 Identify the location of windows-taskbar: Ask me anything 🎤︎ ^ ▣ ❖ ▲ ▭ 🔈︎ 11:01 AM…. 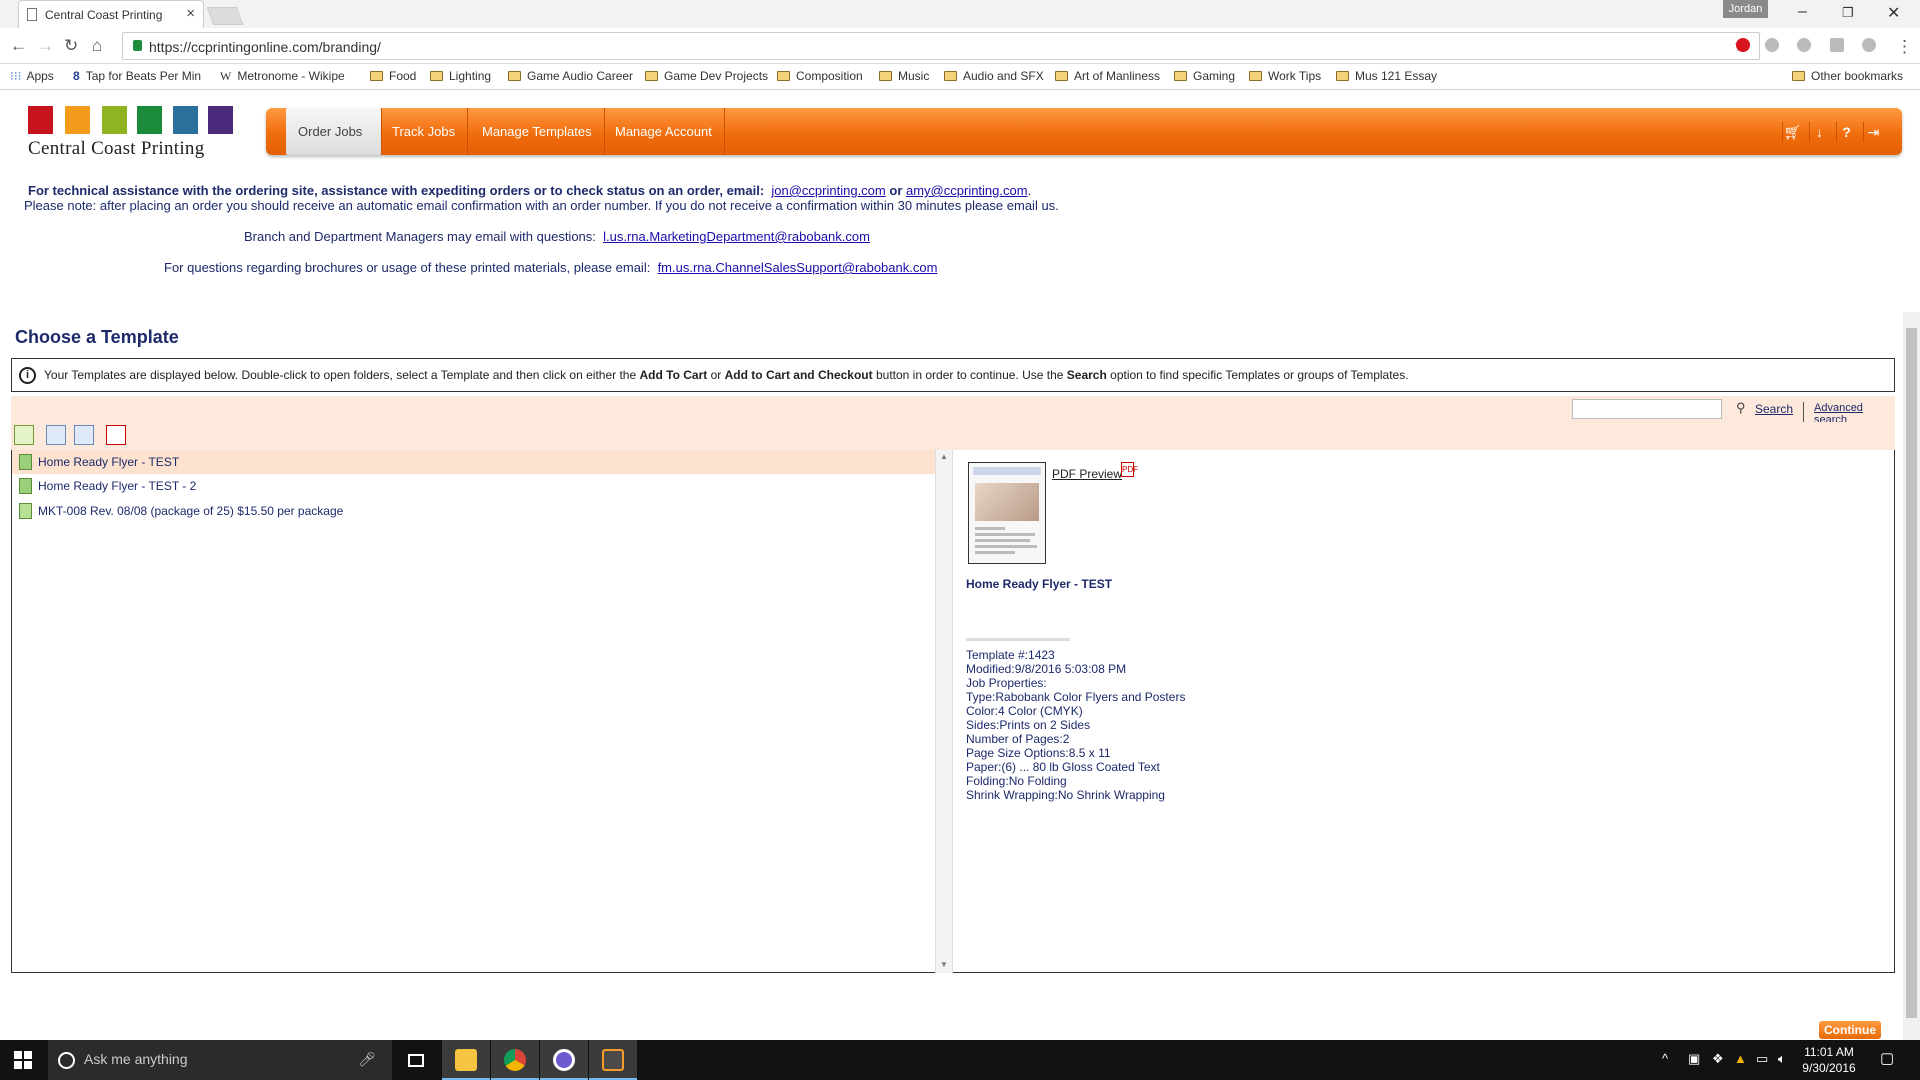
(960, 1060).